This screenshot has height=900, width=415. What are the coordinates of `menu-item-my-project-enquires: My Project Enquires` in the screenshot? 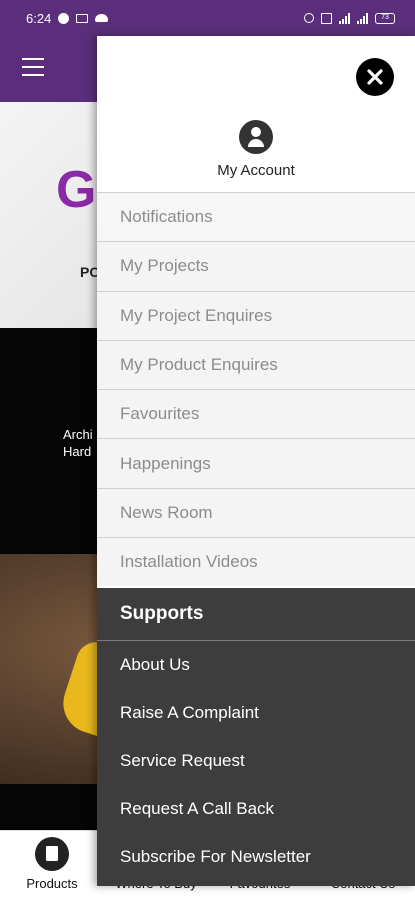 It's located at (256, 315).